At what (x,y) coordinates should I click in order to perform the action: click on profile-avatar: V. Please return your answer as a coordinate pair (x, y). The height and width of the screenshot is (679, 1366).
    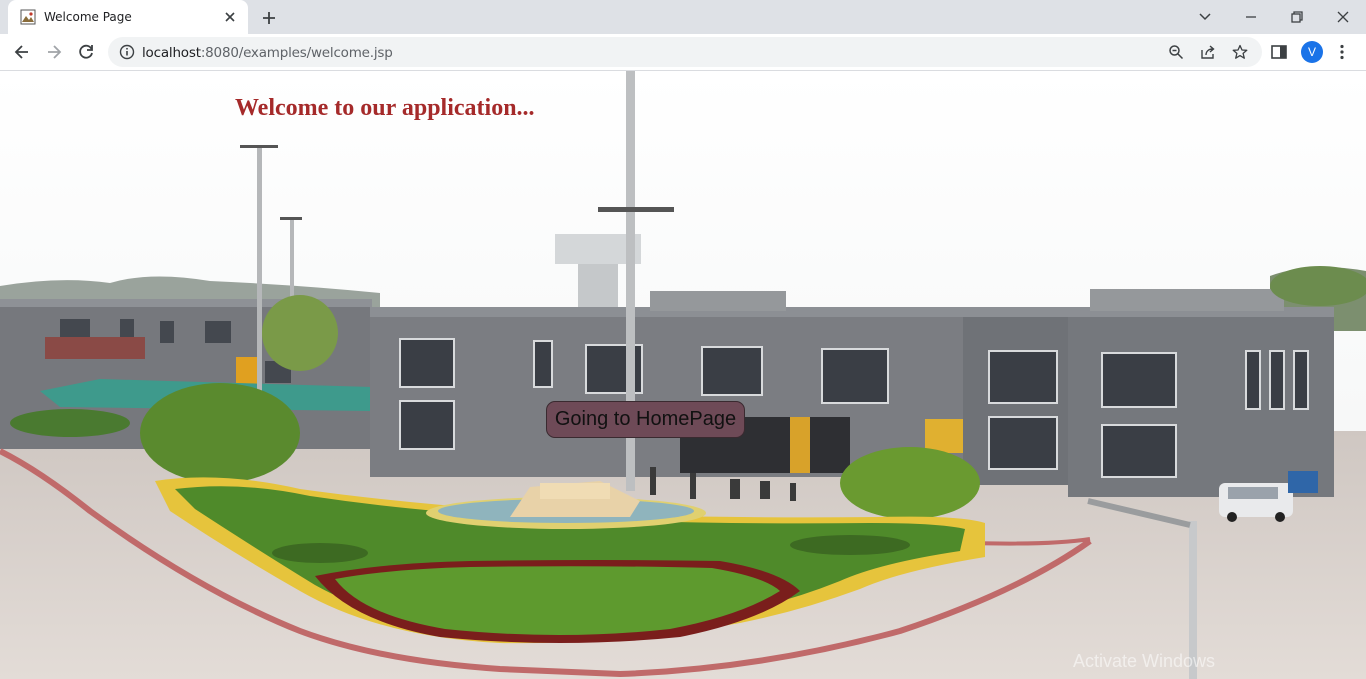
    Looking at the image, I should click on (1312, 52).